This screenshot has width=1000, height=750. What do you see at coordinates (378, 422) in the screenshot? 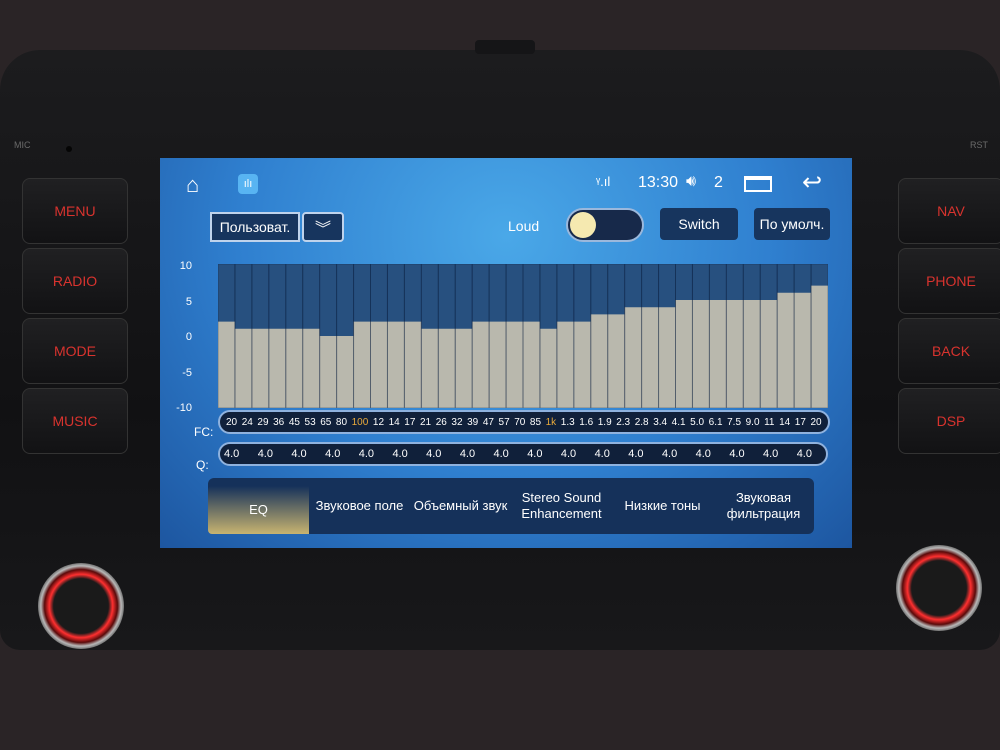
I see `fc-value: 12` at bounding box center [378, 422].